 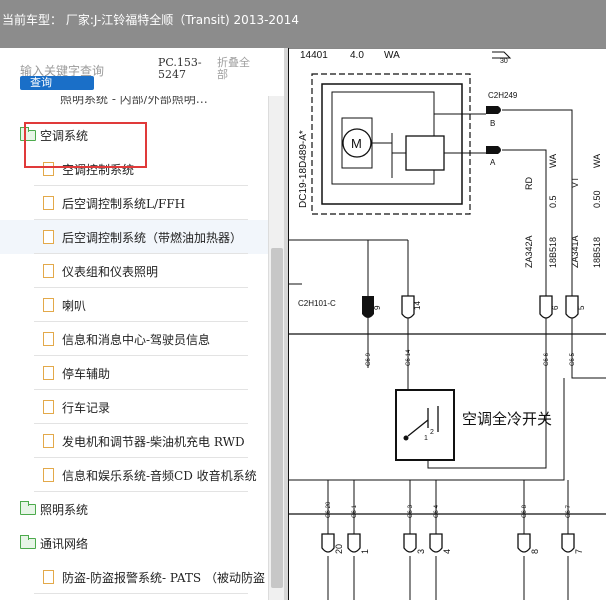 I want to click on pin-ref: C6-5, so click(x=573, y=359).